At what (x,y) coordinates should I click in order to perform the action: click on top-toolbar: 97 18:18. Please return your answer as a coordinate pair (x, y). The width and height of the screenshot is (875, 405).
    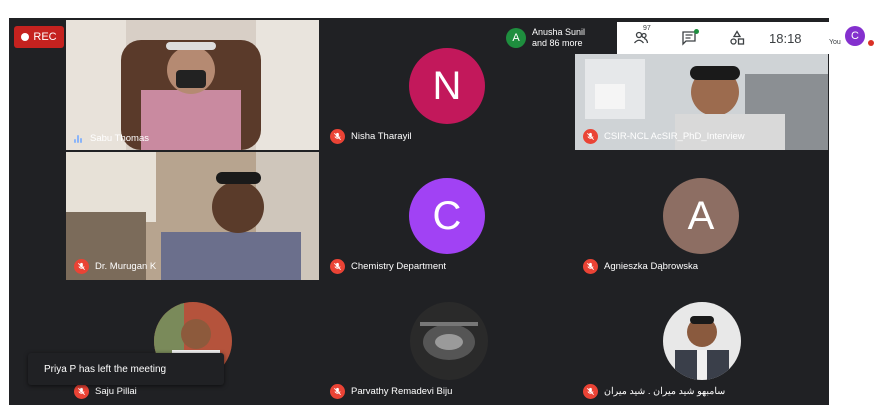
    Looking at the image, I should click on (746, 38).